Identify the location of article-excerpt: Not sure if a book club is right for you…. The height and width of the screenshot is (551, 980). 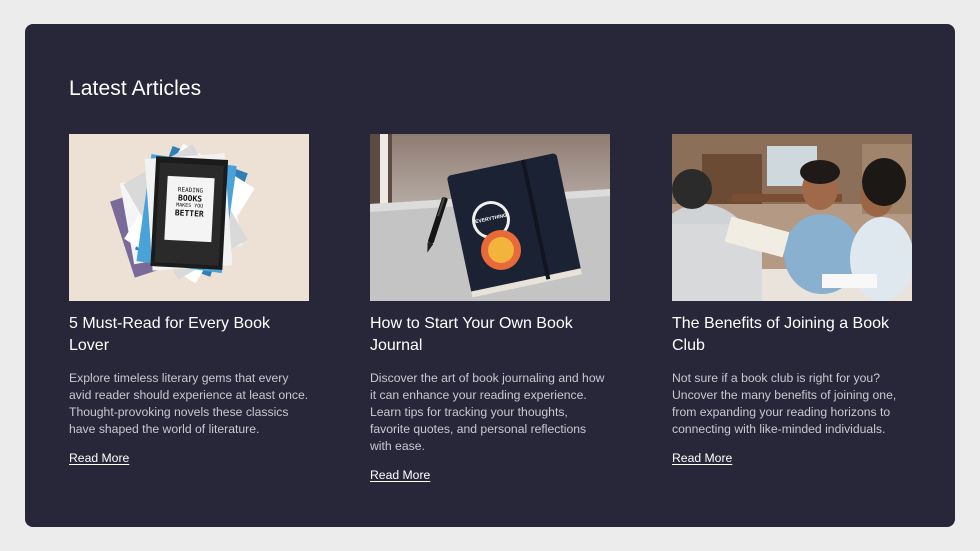
(784, 403).